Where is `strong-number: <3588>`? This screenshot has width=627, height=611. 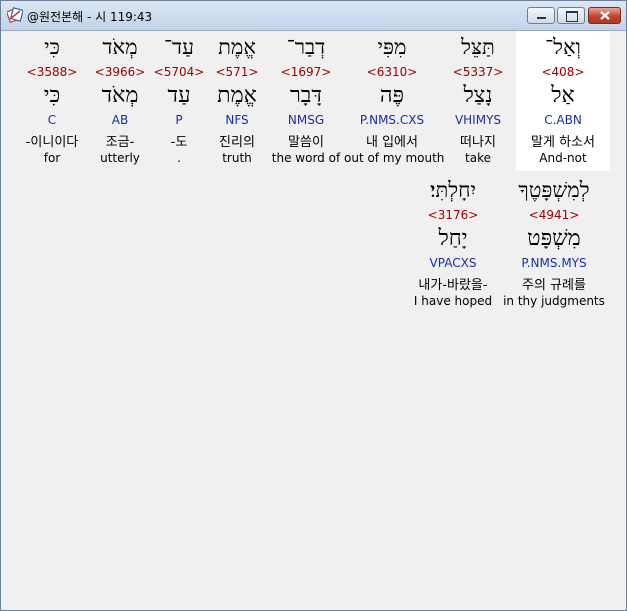
strong-number: <3588> is located at coordinates (52, 72).